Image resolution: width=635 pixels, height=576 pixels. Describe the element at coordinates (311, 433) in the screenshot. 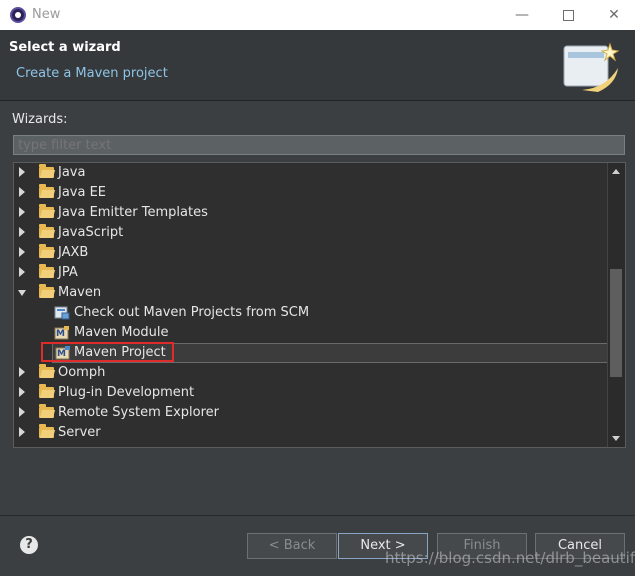

I see `tree-item-server: Server` at that location.